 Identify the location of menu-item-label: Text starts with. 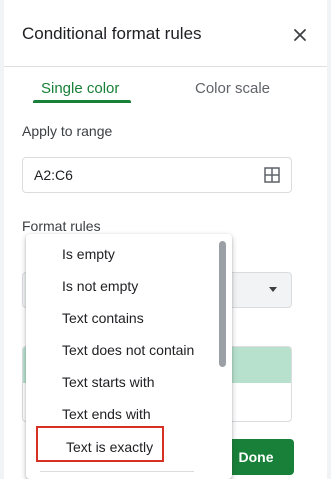
(108, 382).